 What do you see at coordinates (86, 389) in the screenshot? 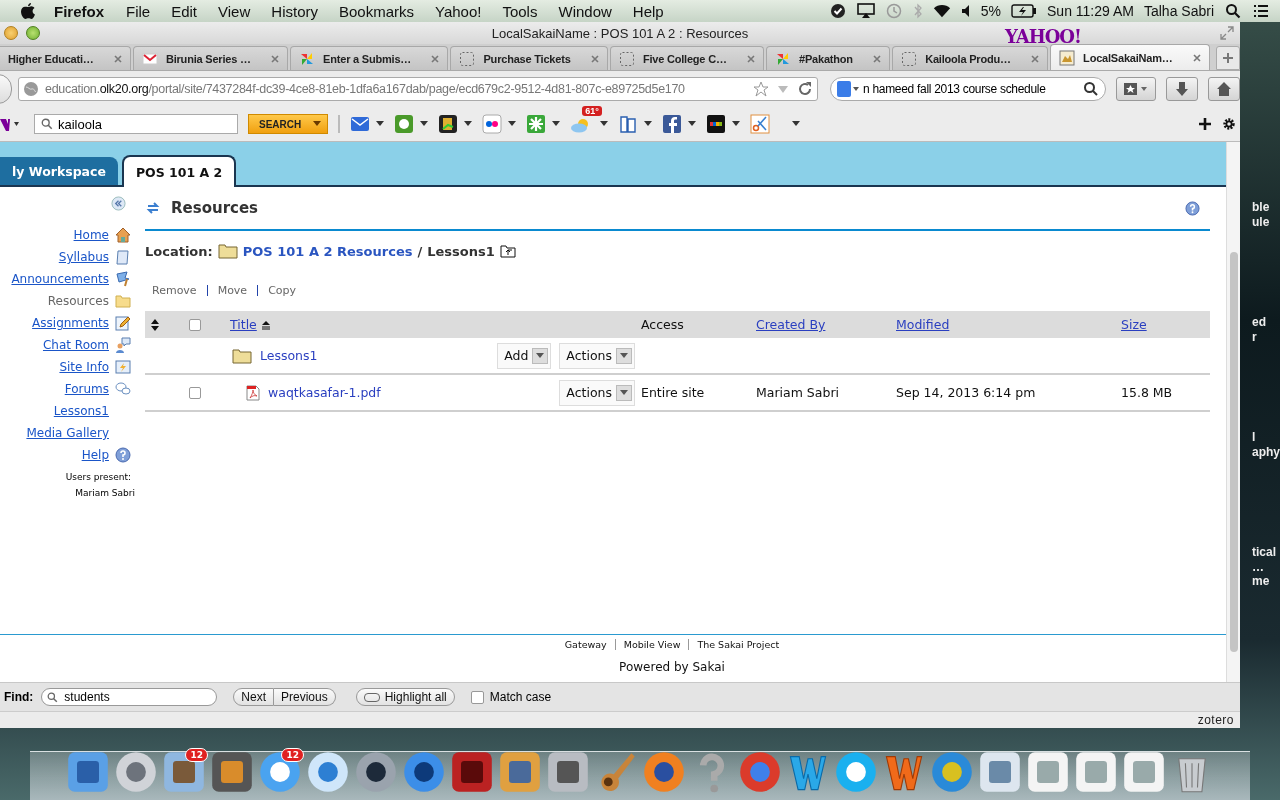
I see `tool-link: Forums` at bounding box center [86, 389].